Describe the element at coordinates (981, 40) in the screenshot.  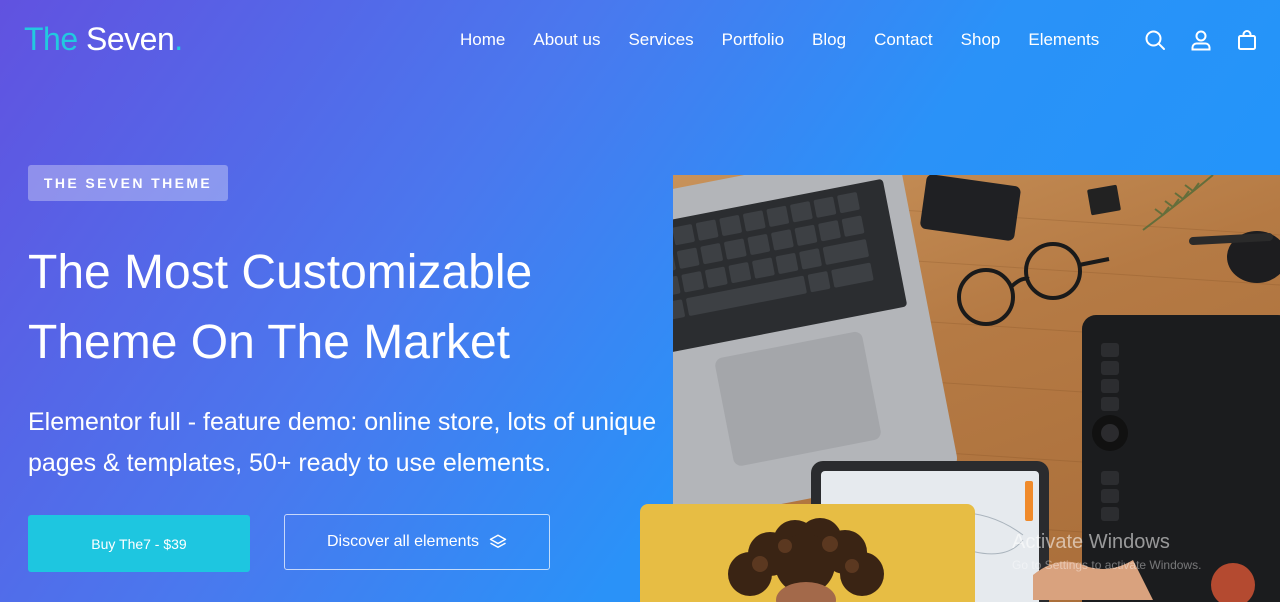
I see `nav-item-shop: Shop` at that location.